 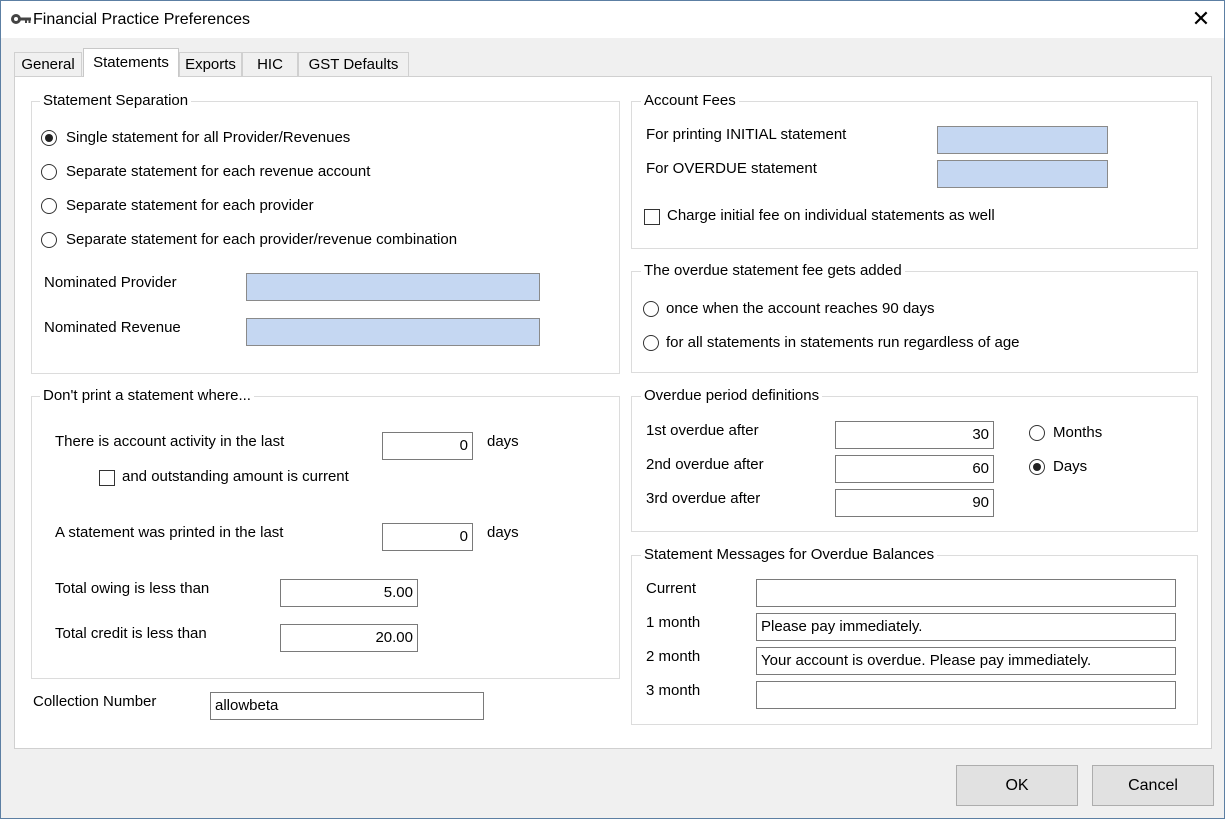 I want to click on tab-gst-defaults: GST Defaults, so click(x=353, y=64).